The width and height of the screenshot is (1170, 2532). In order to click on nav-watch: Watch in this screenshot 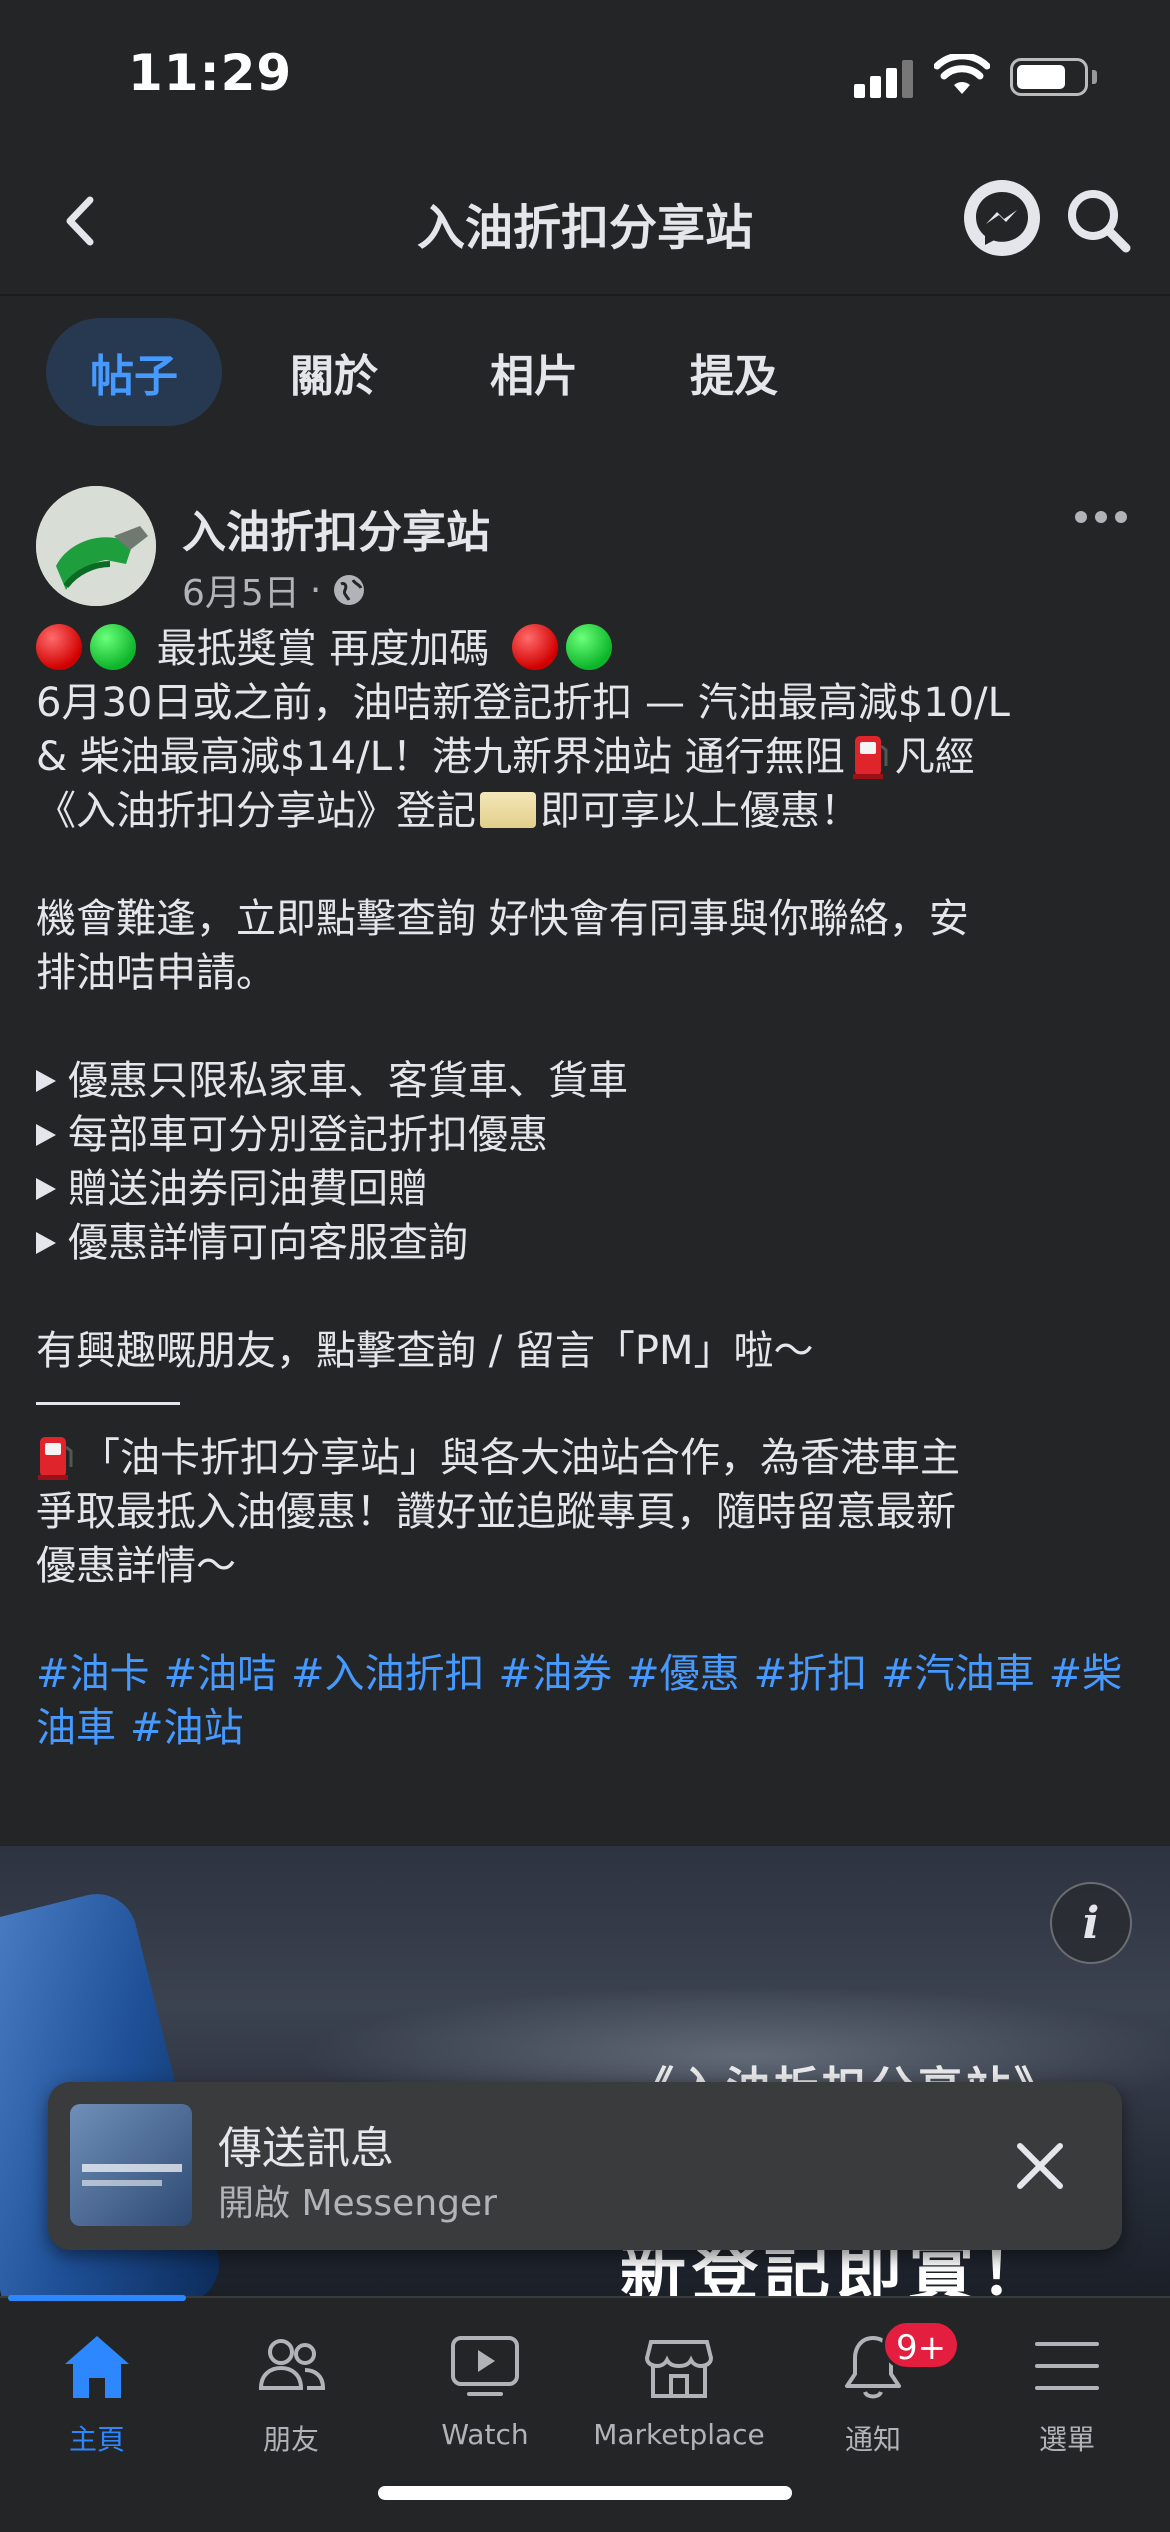, I will do `click(485, 2389)`.